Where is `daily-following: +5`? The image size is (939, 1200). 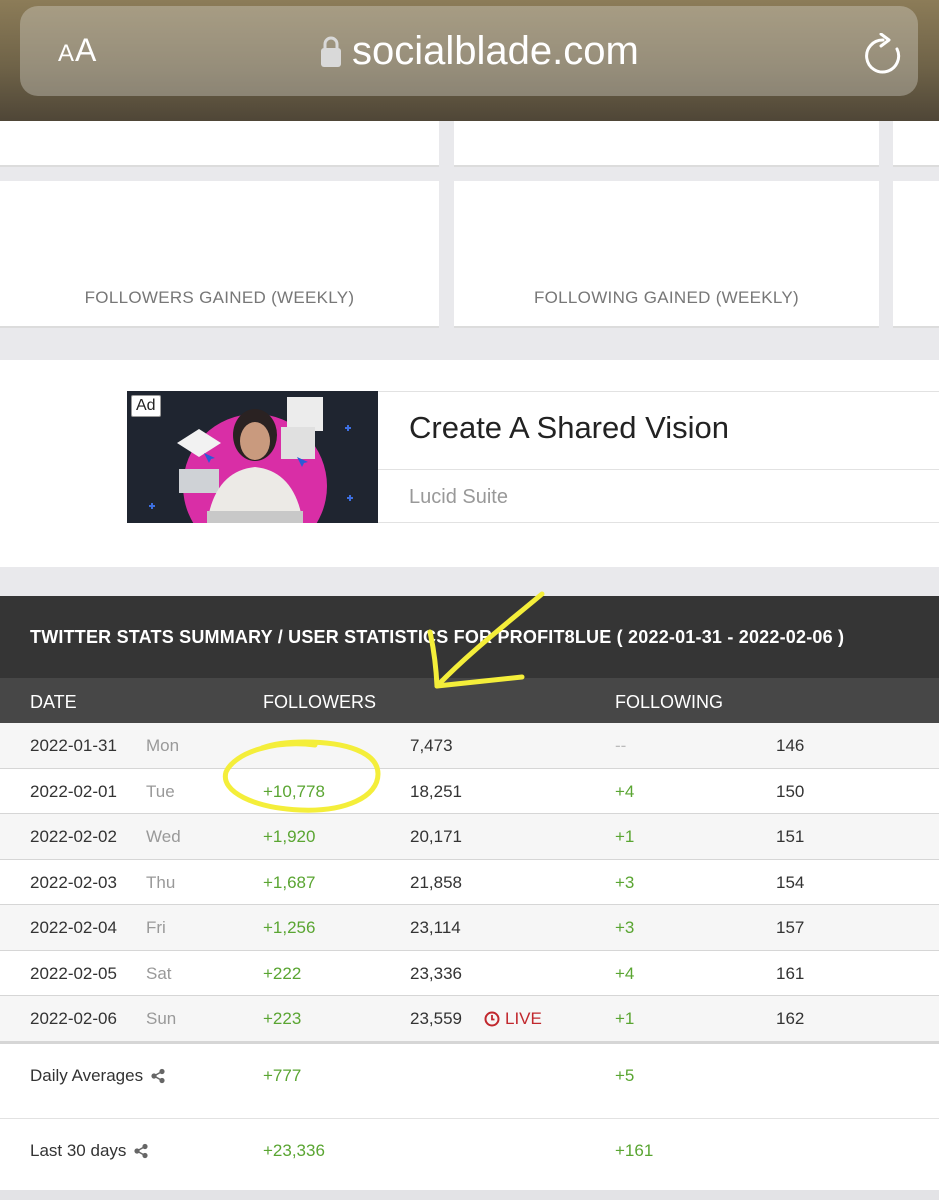 daily-following: +5 is located at coordinates (625, 1075).